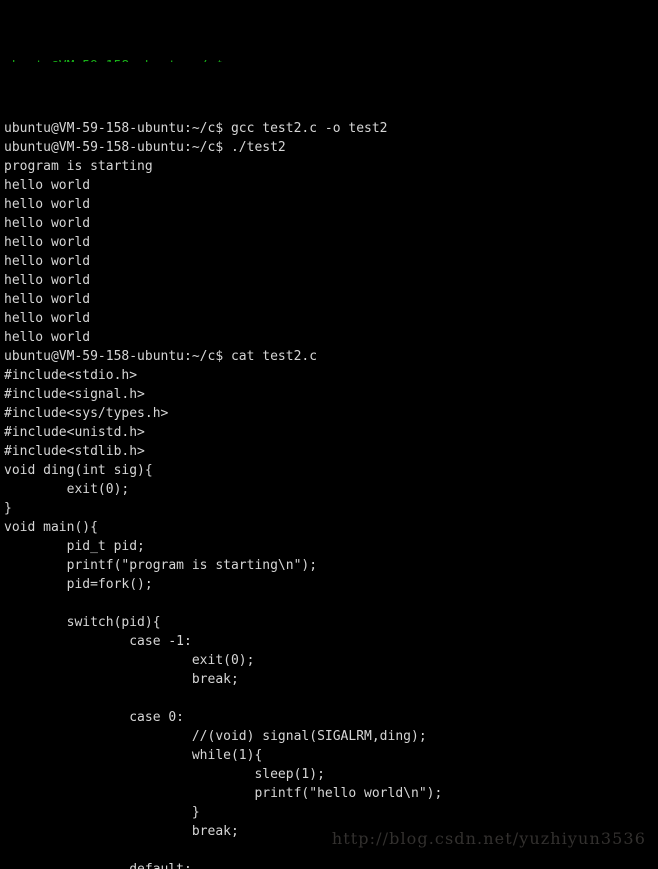 This screenshot has height=869, width=658. I want to click on terminal-line: default:, so click(331, 864).